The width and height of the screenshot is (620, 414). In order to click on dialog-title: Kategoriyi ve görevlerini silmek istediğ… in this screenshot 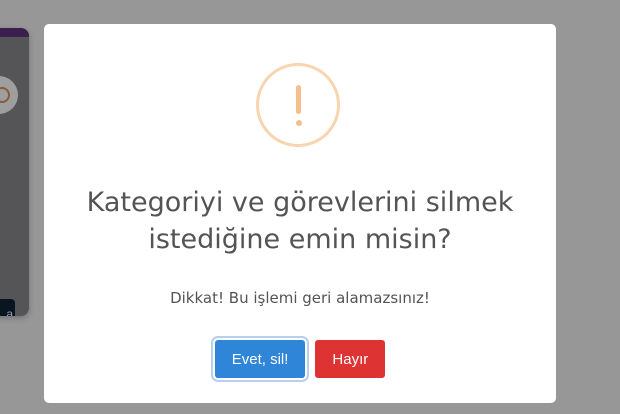, I will do `click(300, 221)`.